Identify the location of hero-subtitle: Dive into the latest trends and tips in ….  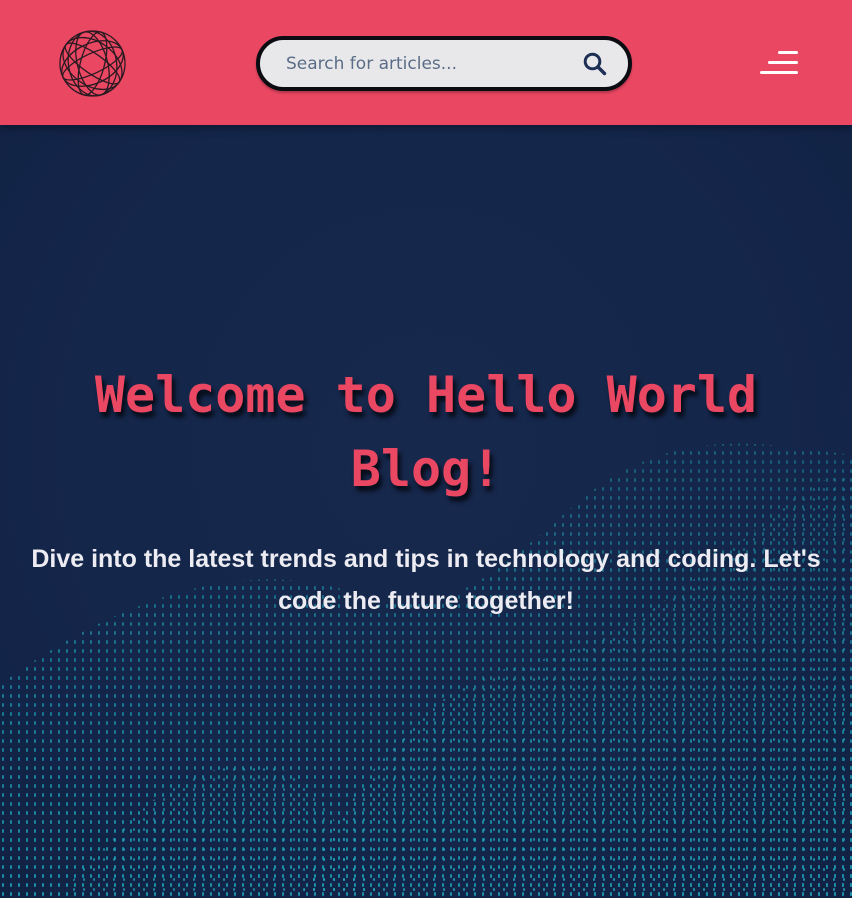
(426, 580).